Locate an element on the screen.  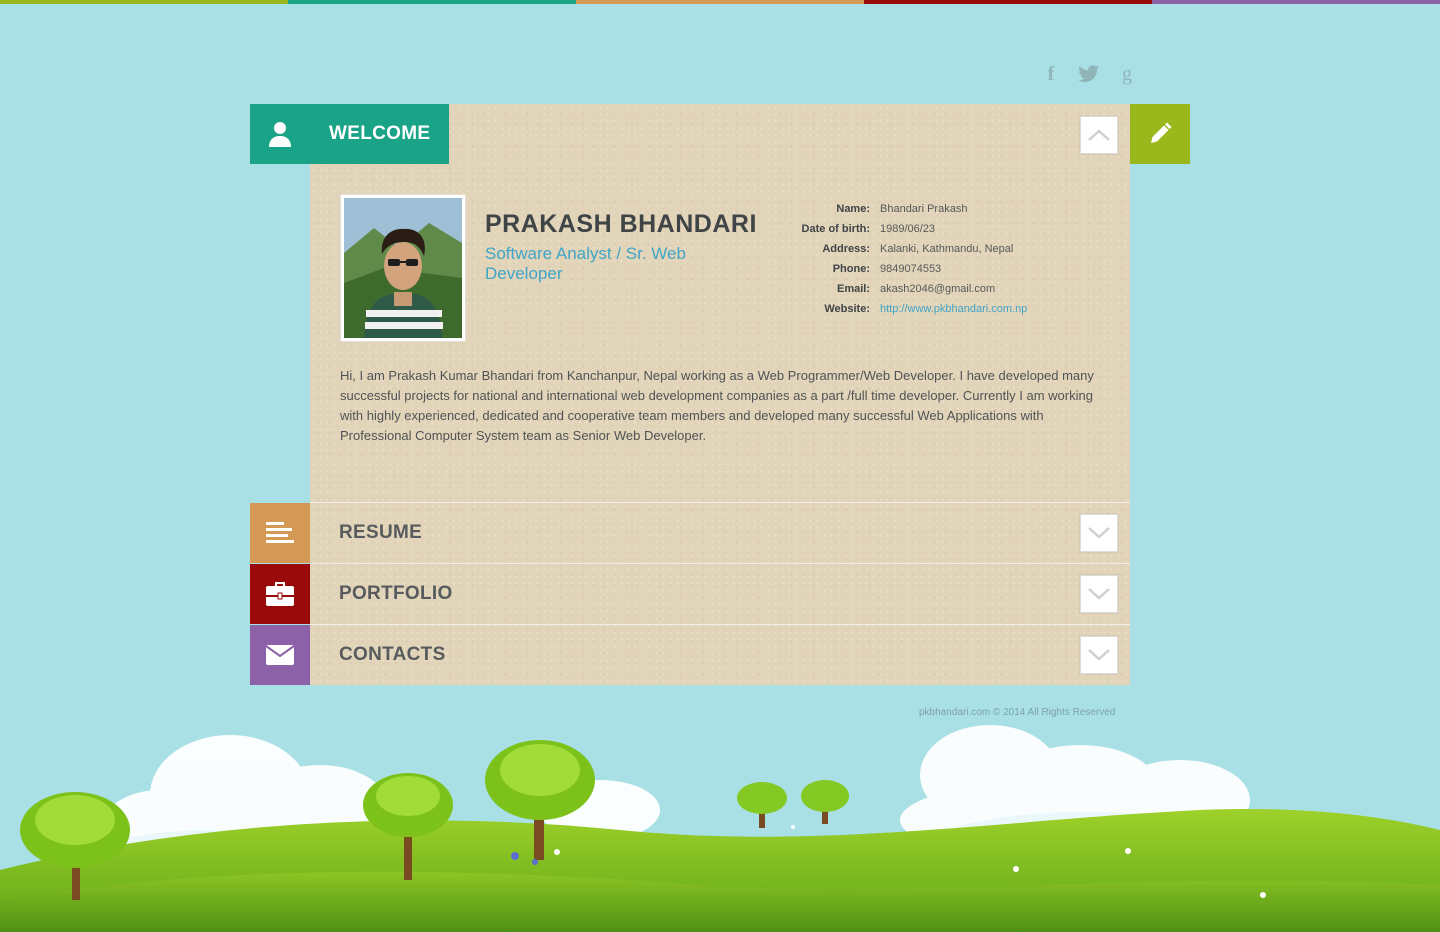
info-row-dob: Date of birth: 1989/06/23 is located at coordinates (868, 229).